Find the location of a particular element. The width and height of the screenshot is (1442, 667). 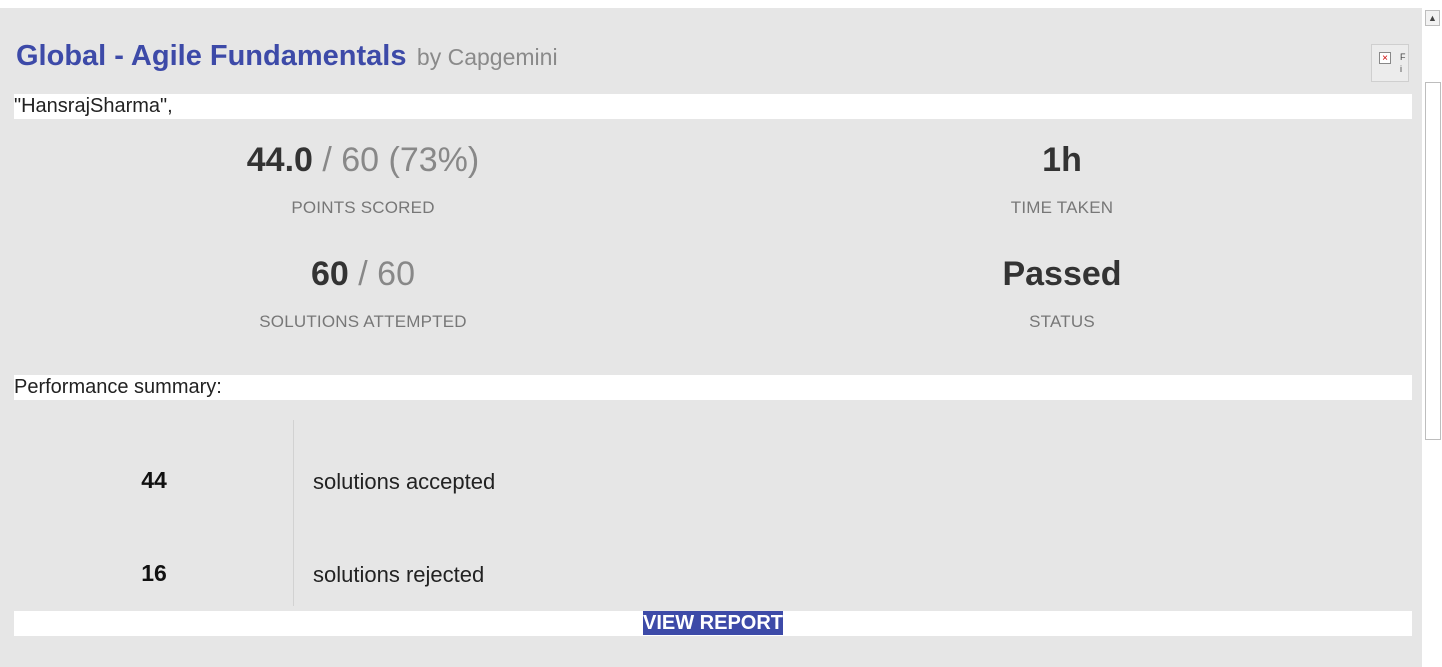

points-value: 44.0 / 60 (73%) is located at coordinates (363, 160).